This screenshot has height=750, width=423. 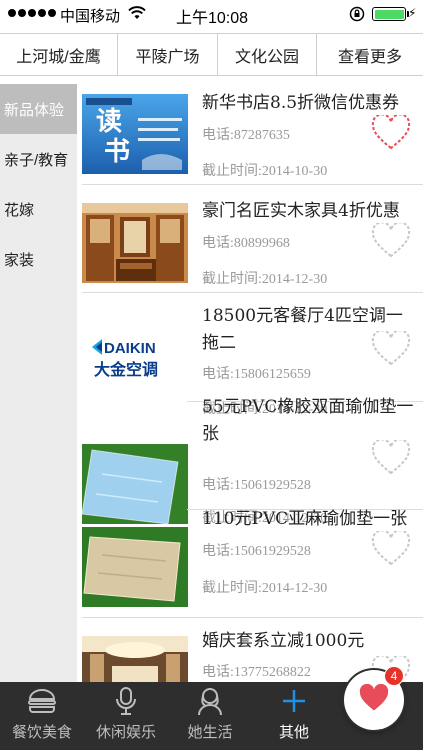 I want to click on location-tab-label: 文化公园, so click(x=266, y=57).